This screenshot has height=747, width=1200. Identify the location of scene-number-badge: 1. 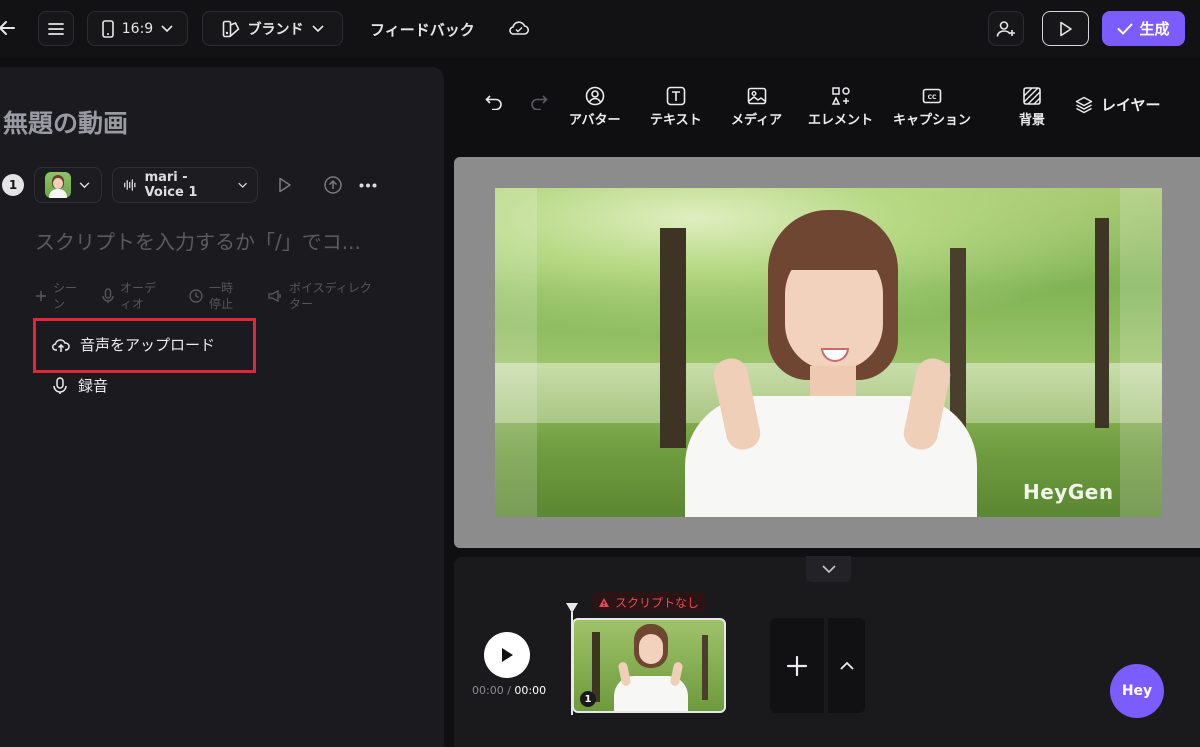
(13, 185).